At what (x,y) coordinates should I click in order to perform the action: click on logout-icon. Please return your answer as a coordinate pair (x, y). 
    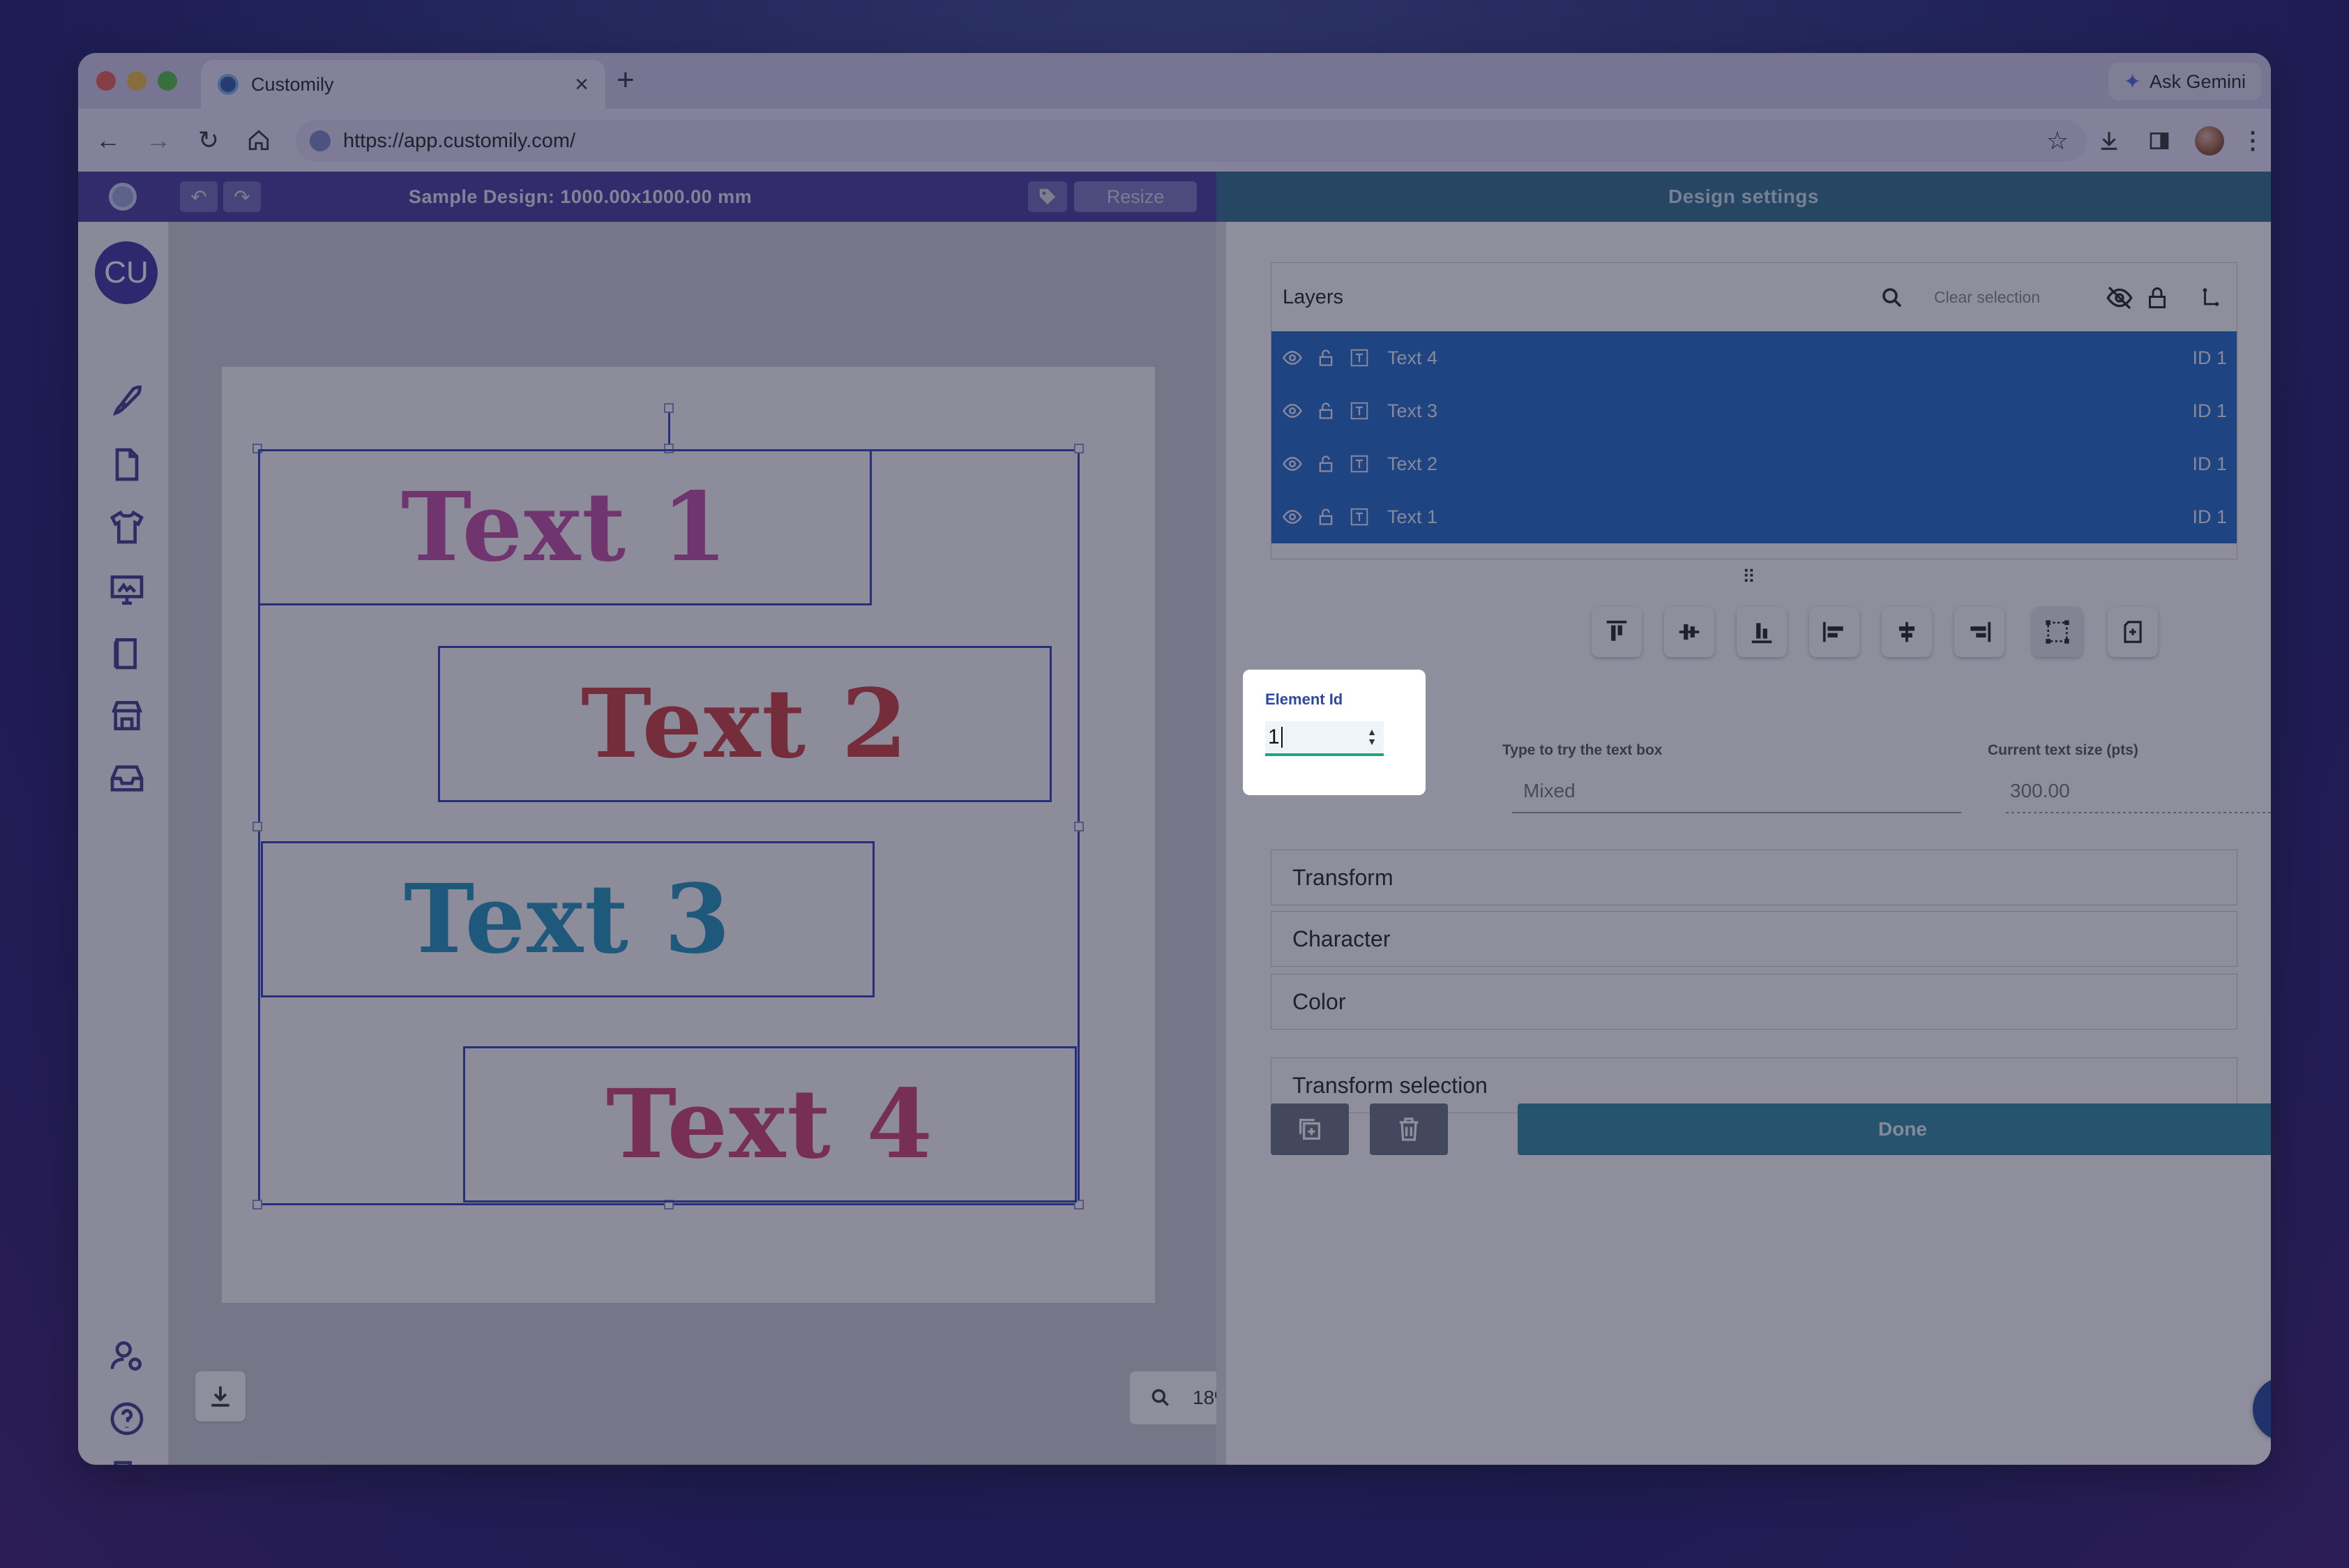
    Looking at the image, I should click on (123, 1463).